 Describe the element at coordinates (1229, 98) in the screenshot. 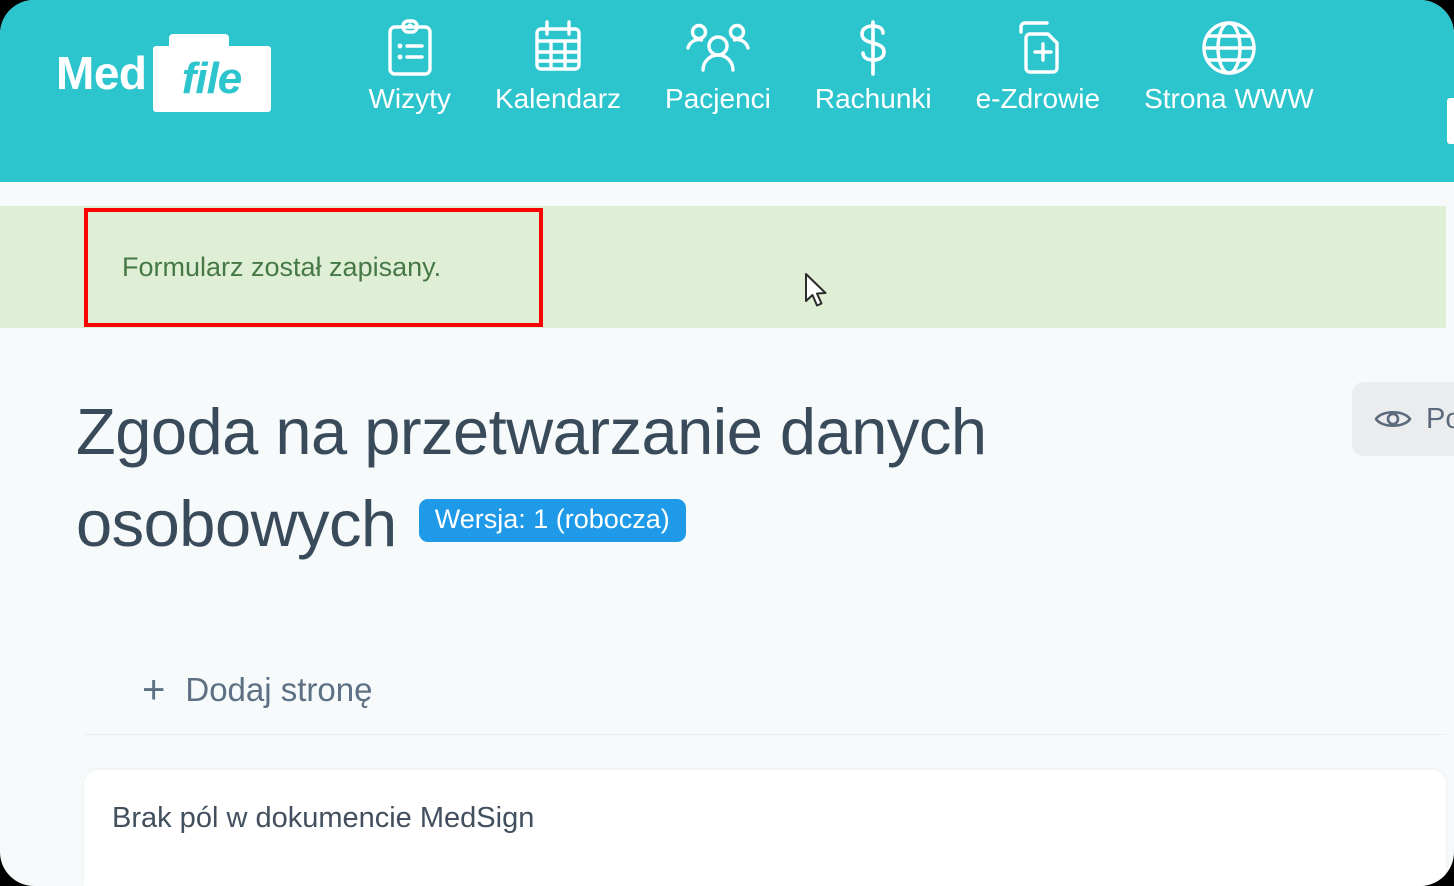

I see `nav-label-strona-www: Strona WWW` at that location.